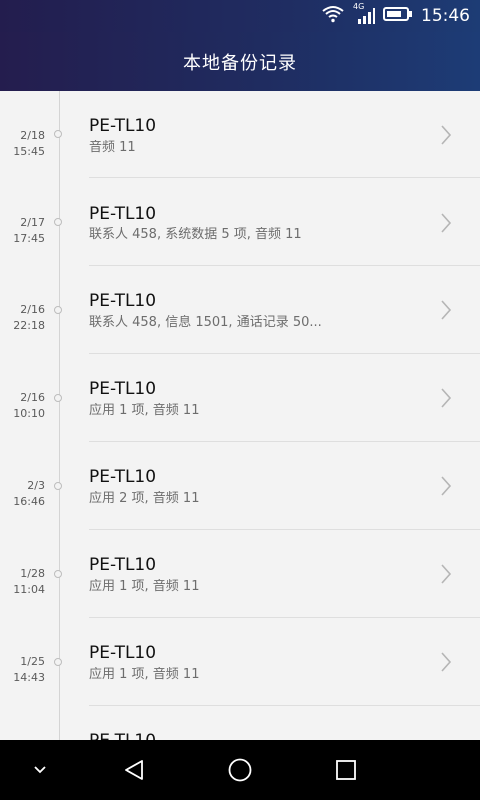  I want to click on record-time: 16:46, so click(29, 501).